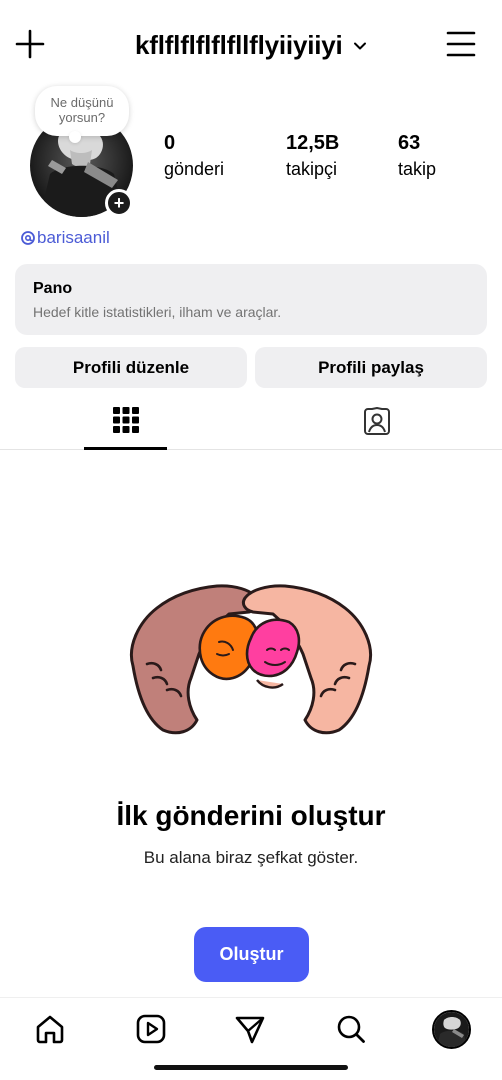  What do you see at coordinates (28, 238) in the screenshot?
I see `threads-icon` at bounding box center [28, 238].